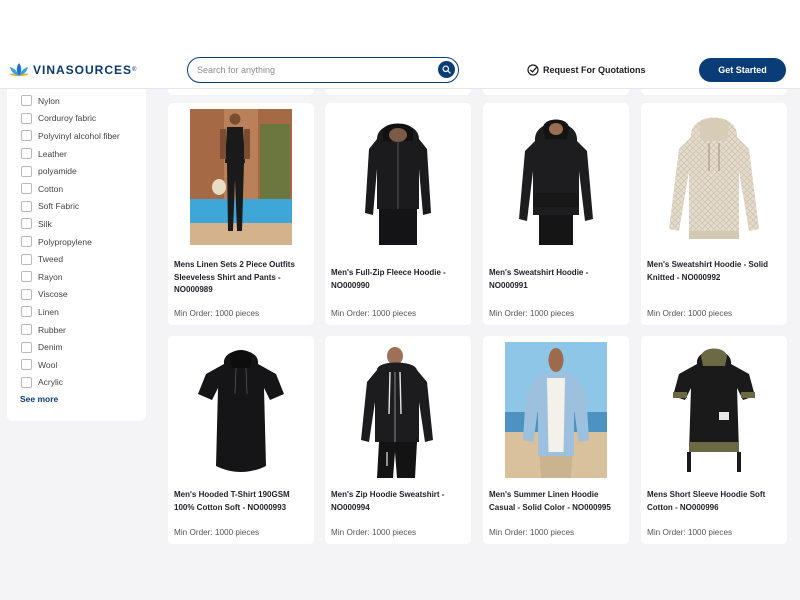 This screenshot has height=600, width=800. I want to click on filter-label: Polyvinyl alcohol fiber, so click(79, 135).